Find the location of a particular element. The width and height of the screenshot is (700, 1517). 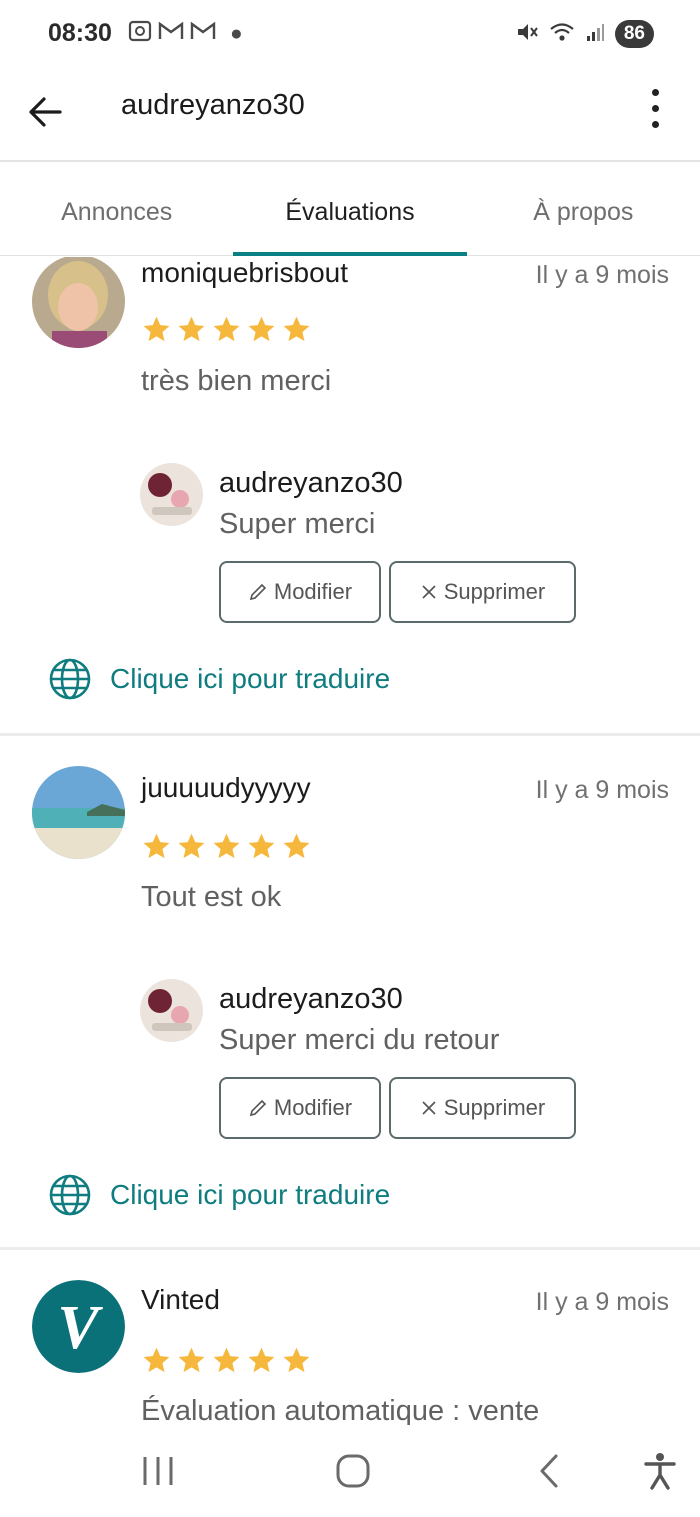

home-button is located at coordinates (353, 1473).